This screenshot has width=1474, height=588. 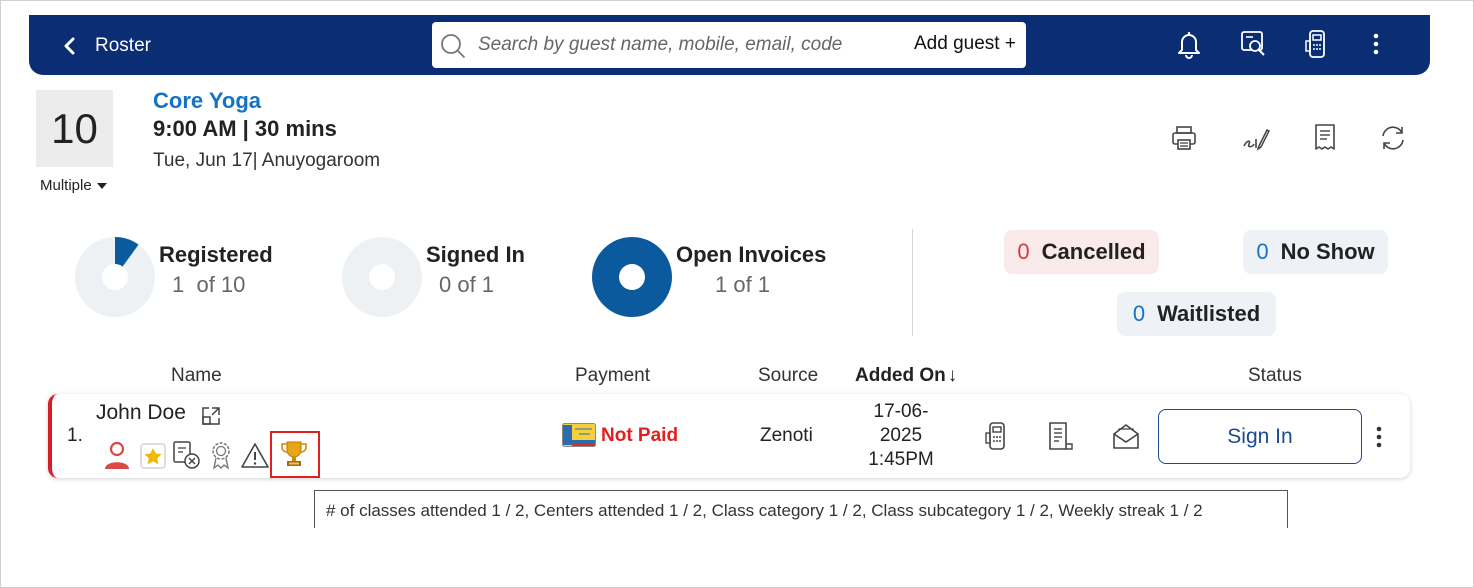 What do you see at coordinates (467, 284) in the screenshot?
I see `signed-in-value: 0 of 1` at bounding box center [467, 284].